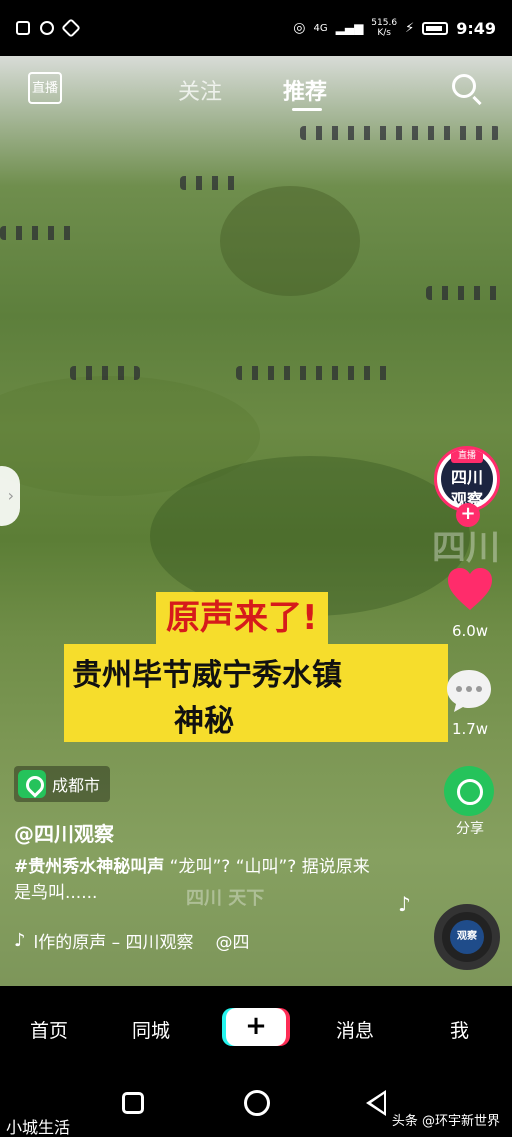 Image resolution: width=512 pixels, height=1137 pixels. Describe the element at coordinates (200, 90) in the screenshot. I see `tab-following: 关注` at that location.